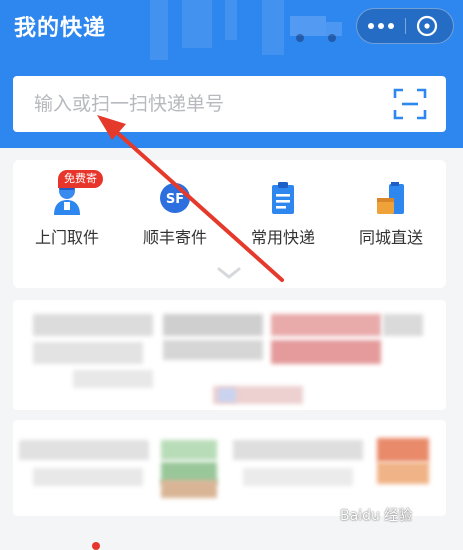 Image resolution: width=463 pixels, height=550 pixels. I want to click on service-pickup: 上门取件, so click(67, 215).